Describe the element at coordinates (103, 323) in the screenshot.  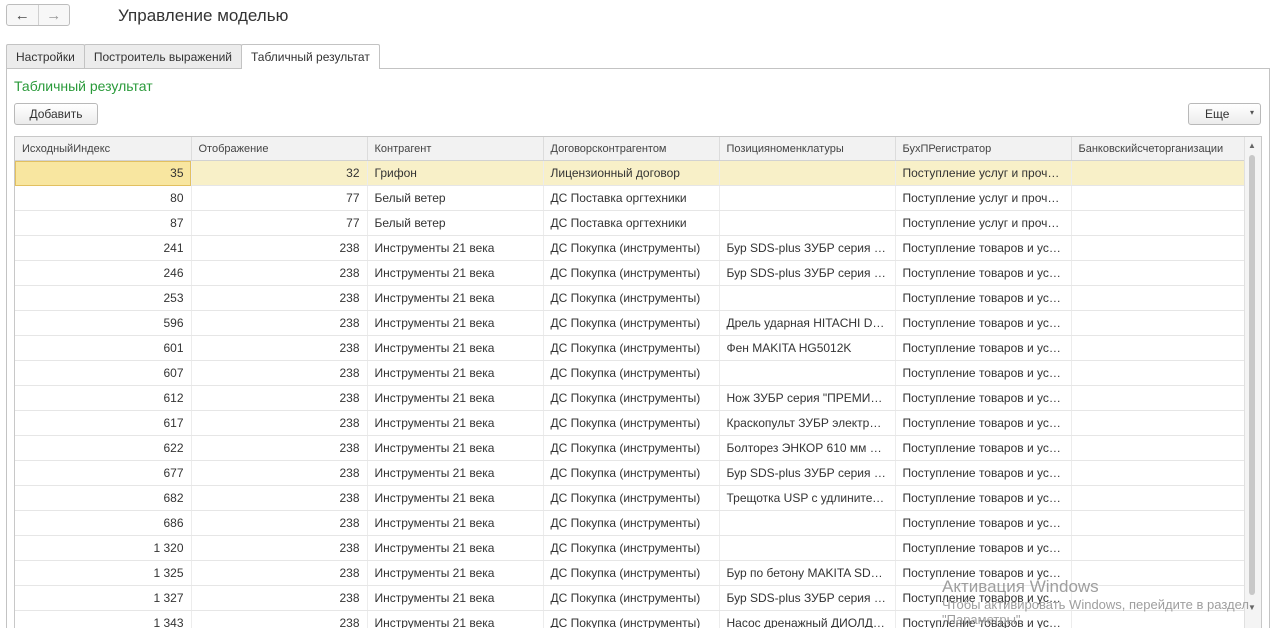
I see `cell-source-index: 596` at that location.